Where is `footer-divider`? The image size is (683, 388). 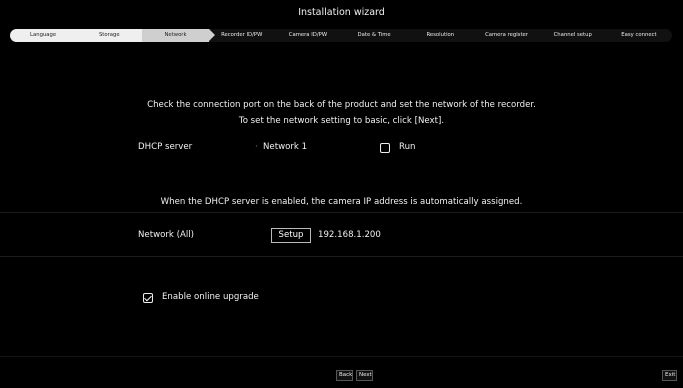 footer-divider is located at coordinates (341, 356).